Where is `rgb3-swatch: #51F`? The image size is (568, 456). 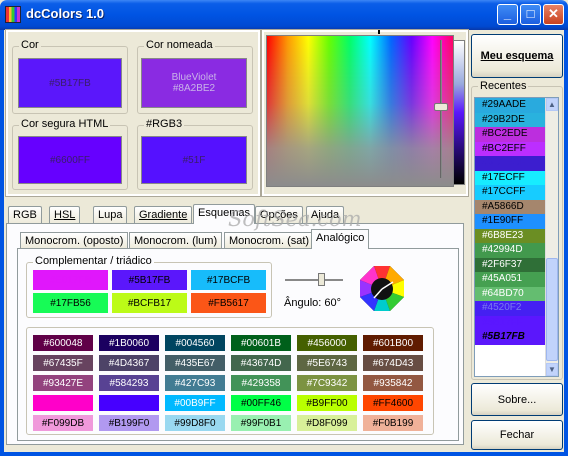 rgb3-swatch: #51F is located at coordinates (194, 160).